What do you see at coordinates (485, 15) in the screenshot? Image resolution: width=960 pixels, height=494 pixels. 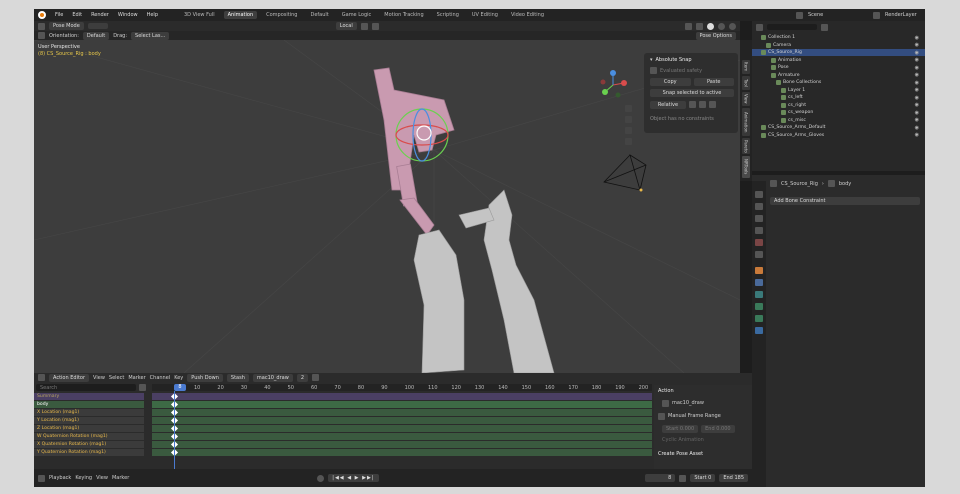 I see `tab-uv-editing: UV Editing` at bounding box center [485, 15].